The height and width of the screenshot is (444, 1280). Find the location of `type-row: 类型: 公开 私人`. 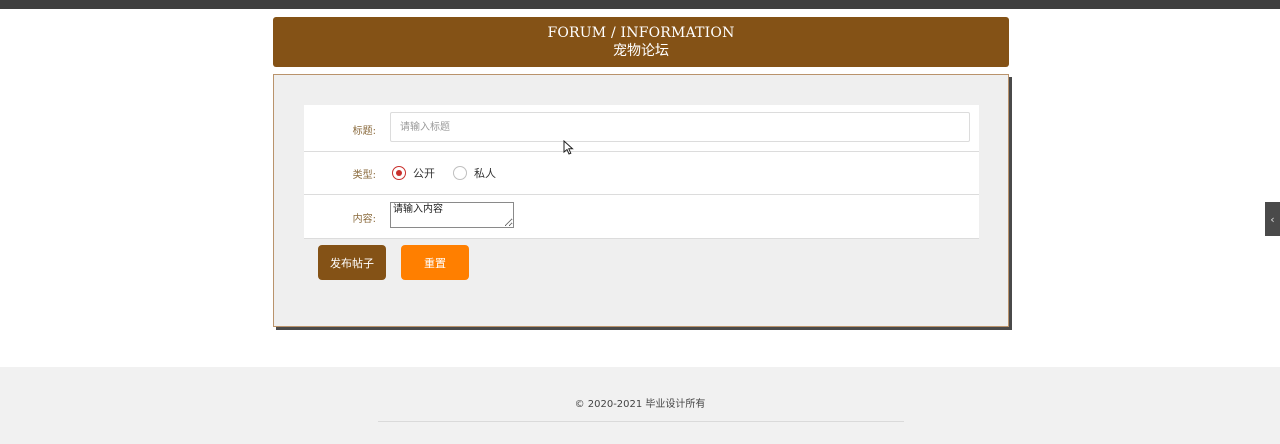

type-row: 类型: 公开 私人 is located at coordinates (641, 173).